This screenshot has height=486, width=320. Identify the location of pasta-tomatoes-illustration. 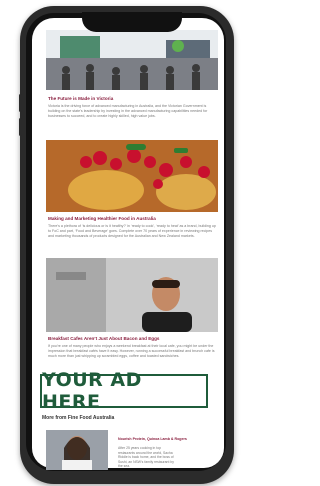
(132, 176).